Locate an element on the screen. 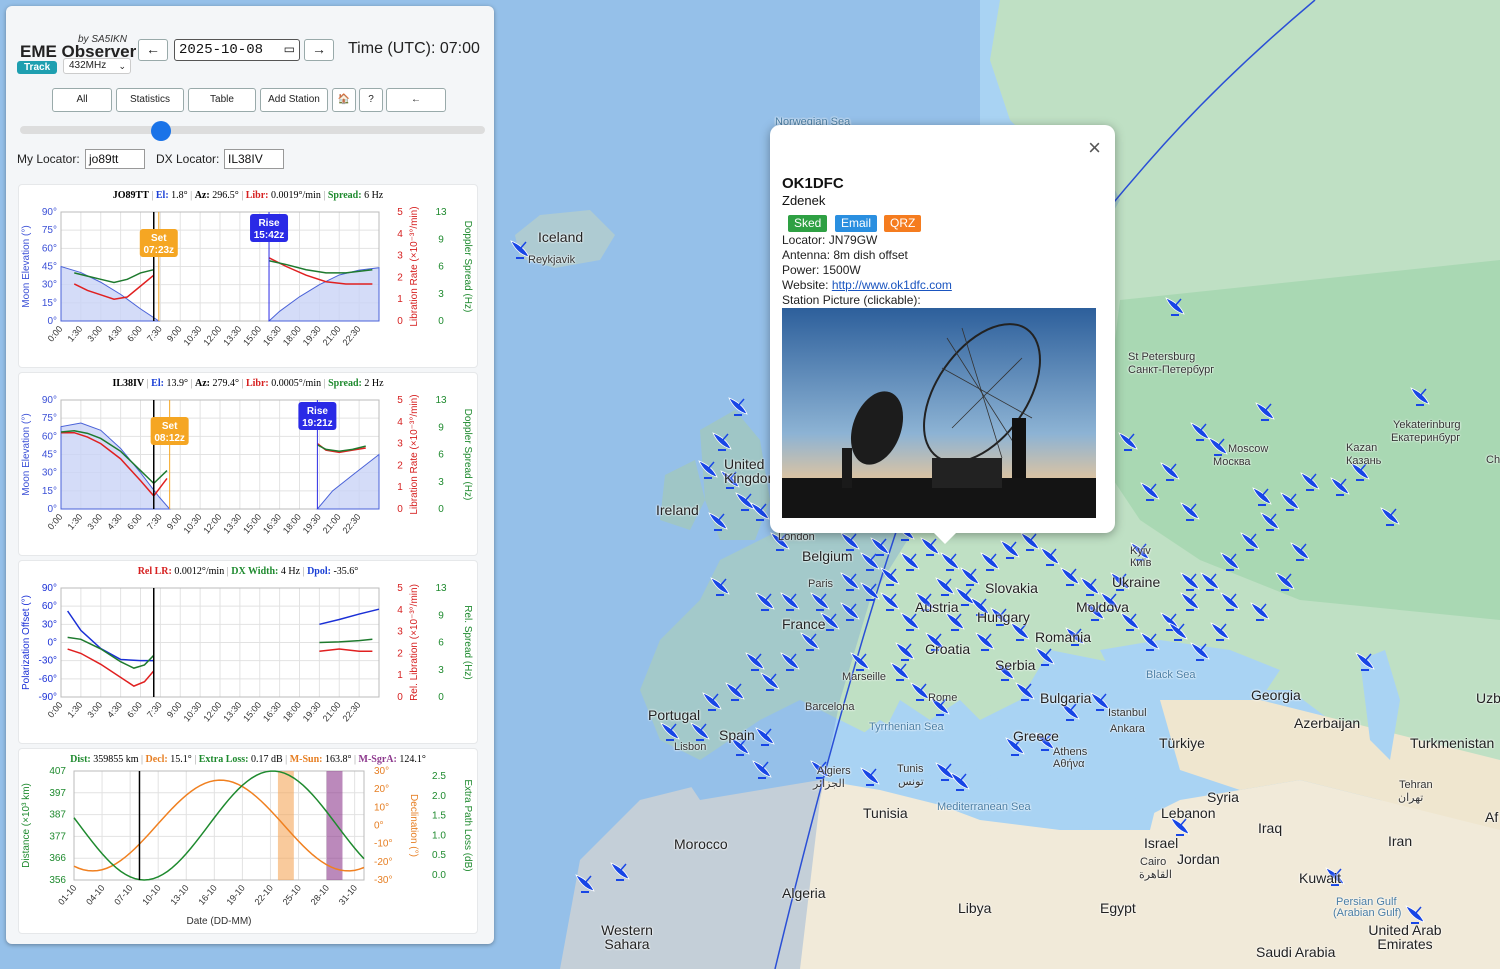 This screenshot has height=969, width=1500. elevation-tick: 60° is located at coordinates (49, 436).